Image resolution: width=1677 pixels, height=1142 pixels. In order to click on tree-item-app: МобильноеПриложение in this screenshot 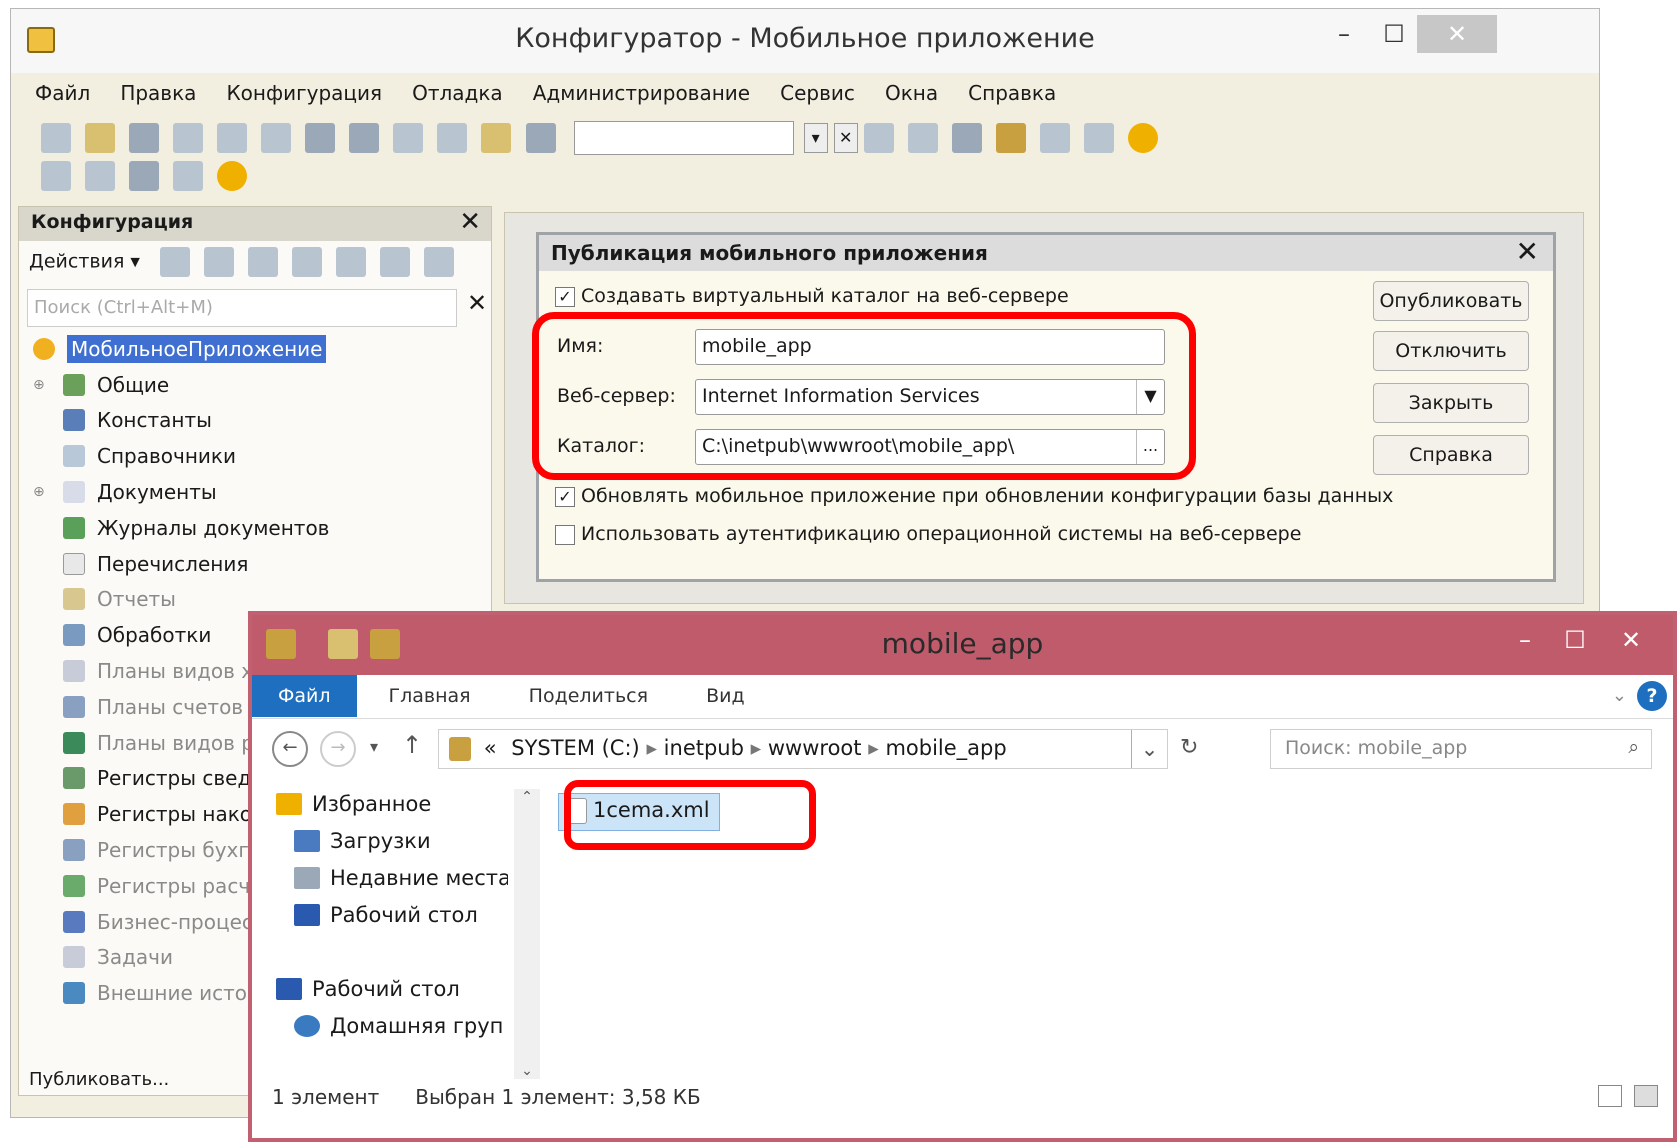, I will do `click(258, 349)`.